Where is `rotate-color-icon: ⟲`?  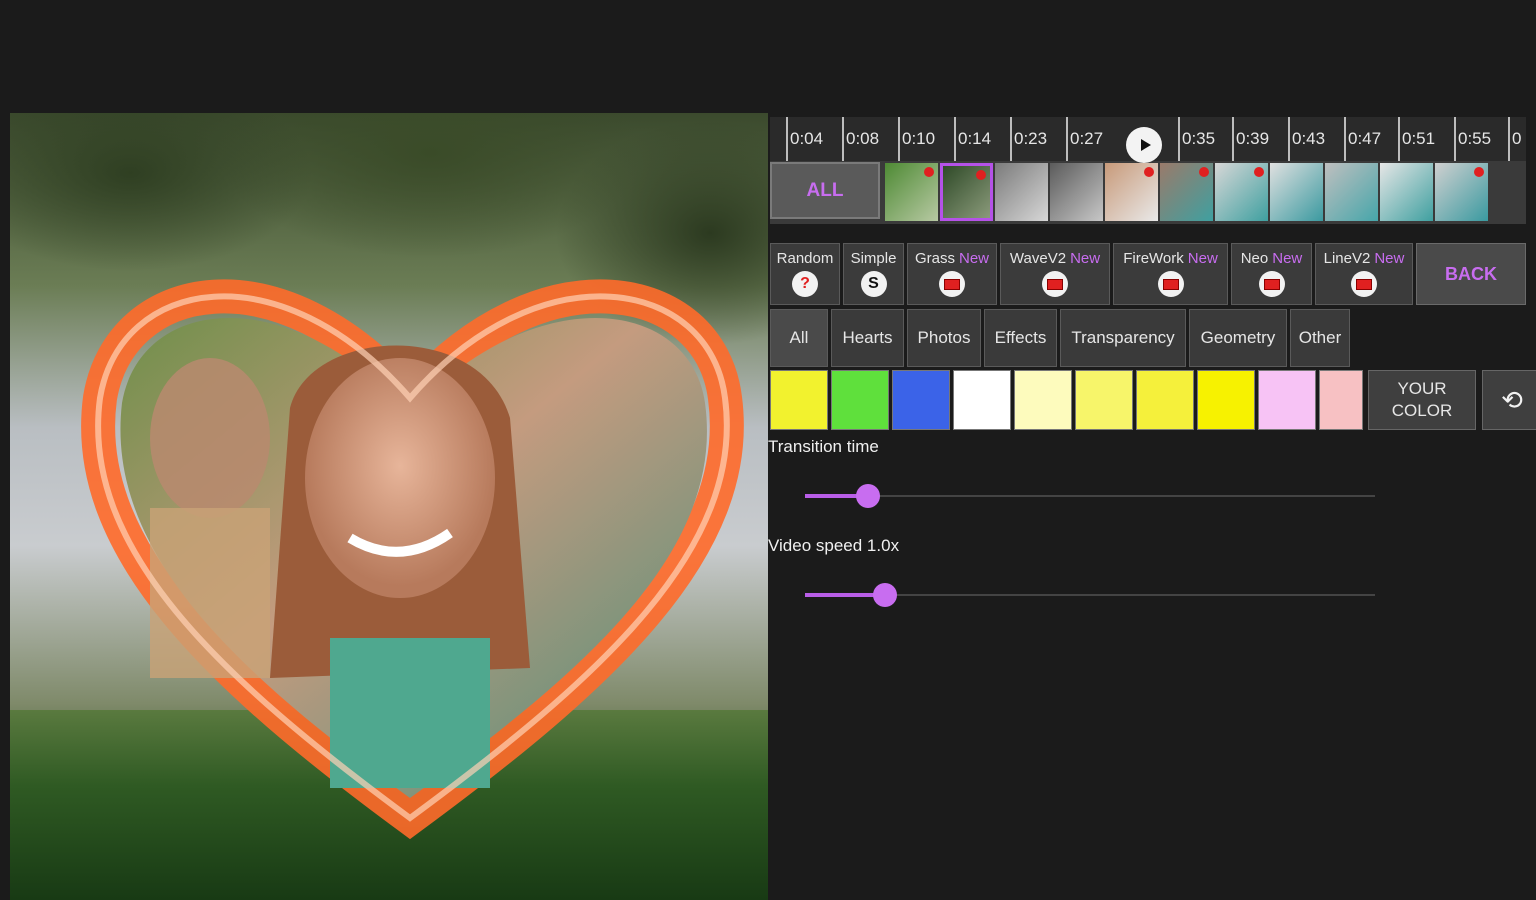
rotate-color-icon: ⟲ is located at coordinates (1509, 400).